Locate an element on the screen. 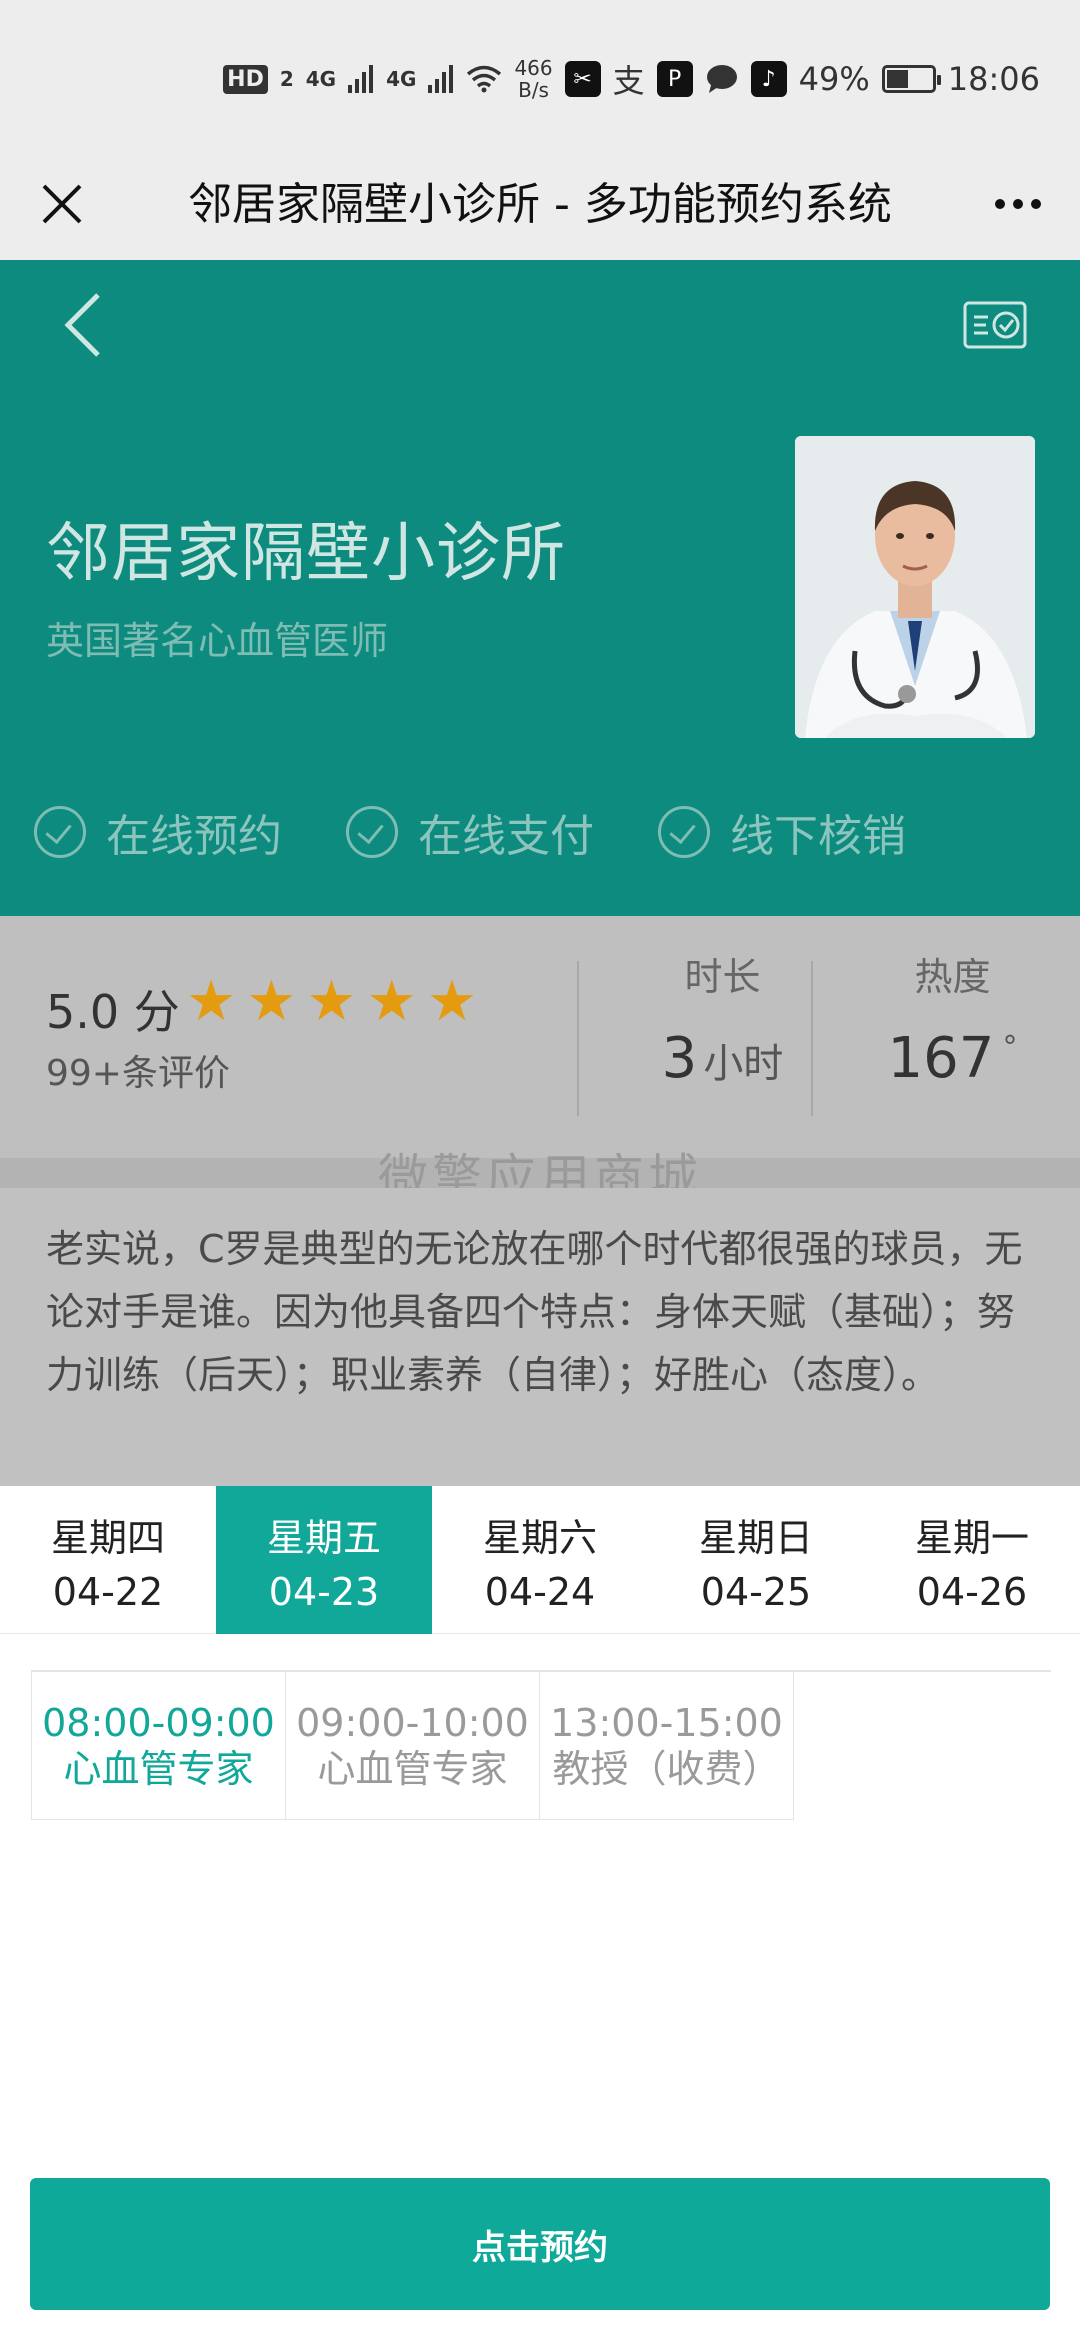 Image resolution: width=1080 pixels, height=2340 pixels. feature-label: 在线预约 is located at coordinates (194, 836).